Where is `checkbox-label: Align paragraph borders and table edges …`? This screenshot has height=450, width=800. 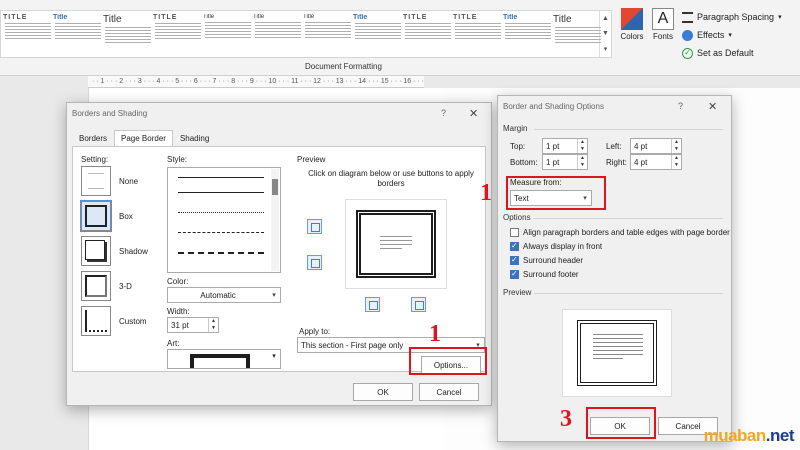
checkbox-label: Align paragraph borders and table edges … is located at coordinates (626, 232).